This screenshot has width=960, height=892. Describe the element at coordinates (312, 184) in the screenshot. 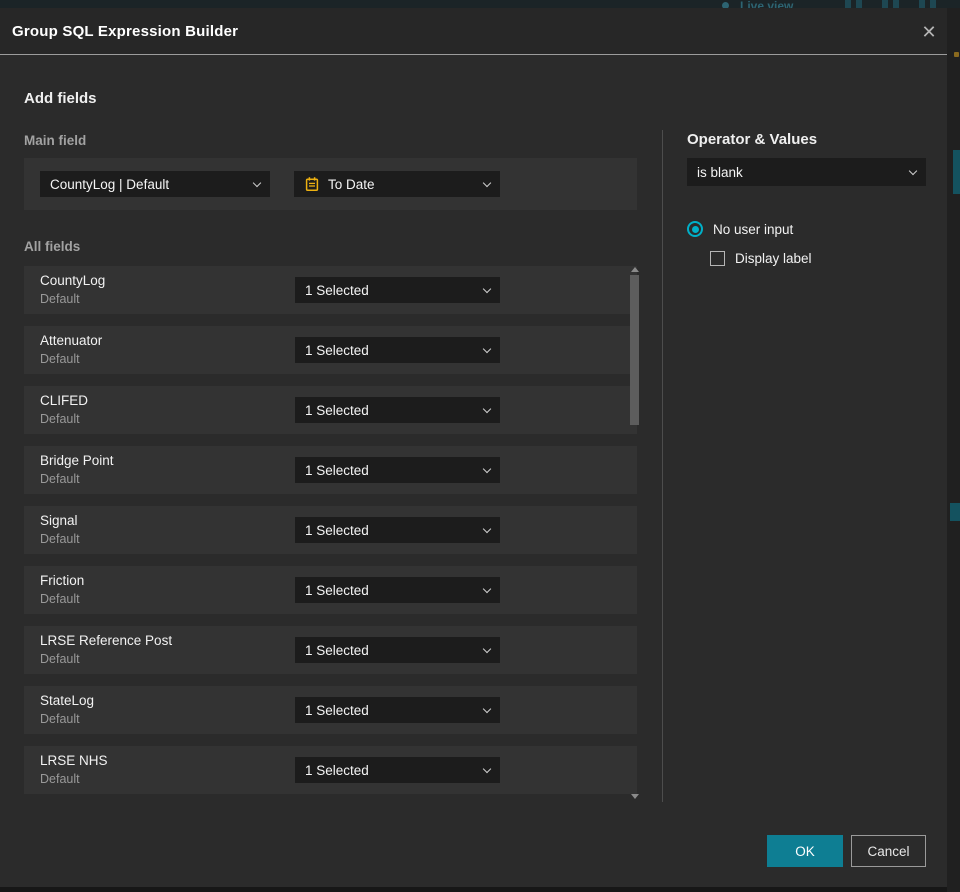

I see `calendar-icon` at that location.